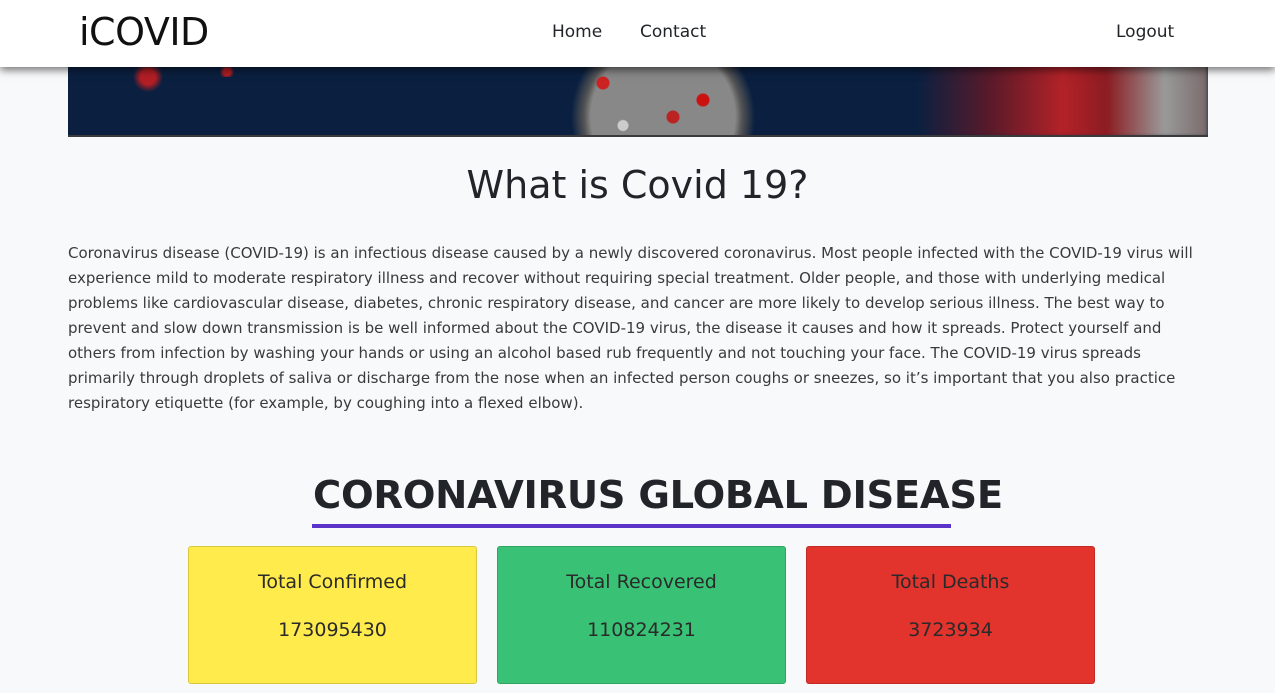  Describe the element at coordinates (332, 615) in the screenshot. I see `total-confirmed-card: Total Confirmed 173095430` at that location.